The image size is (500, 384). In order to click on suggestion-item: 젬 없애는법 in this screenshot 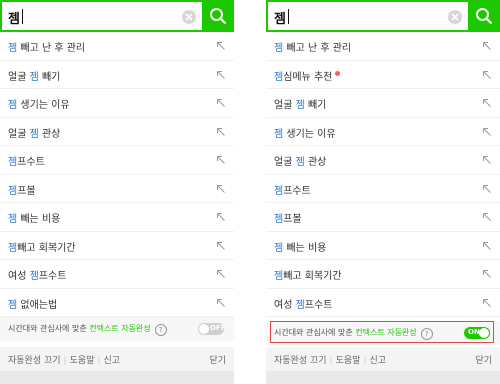, I will do `click(117, 303)`.